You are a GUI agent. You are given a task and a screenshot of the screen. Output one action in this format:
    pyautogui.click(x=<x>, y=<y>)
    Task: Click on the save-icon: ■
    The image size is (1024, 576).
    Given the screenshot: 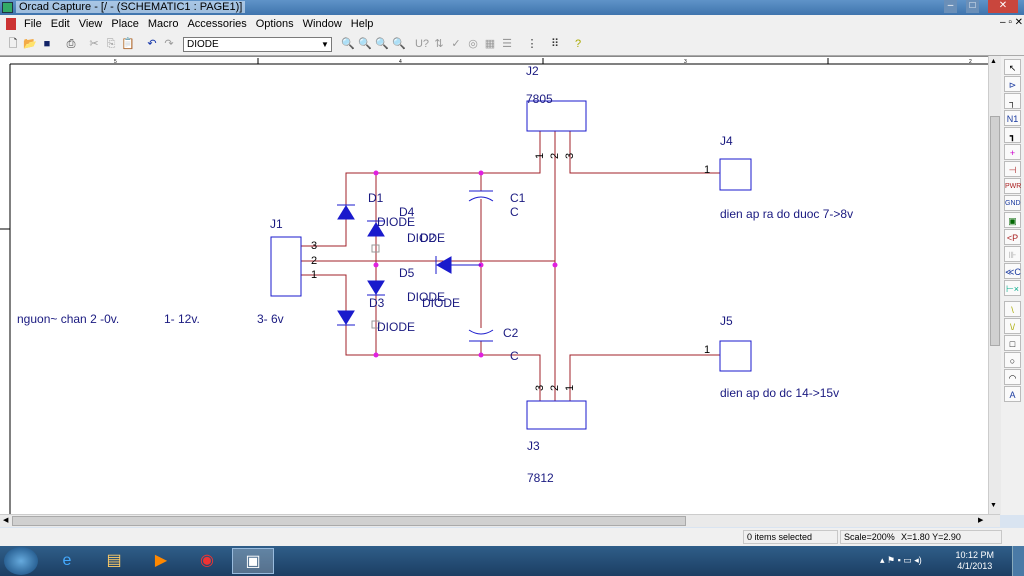 What is the action you would take?
    pyautogui.click(x=47, y=44)
    